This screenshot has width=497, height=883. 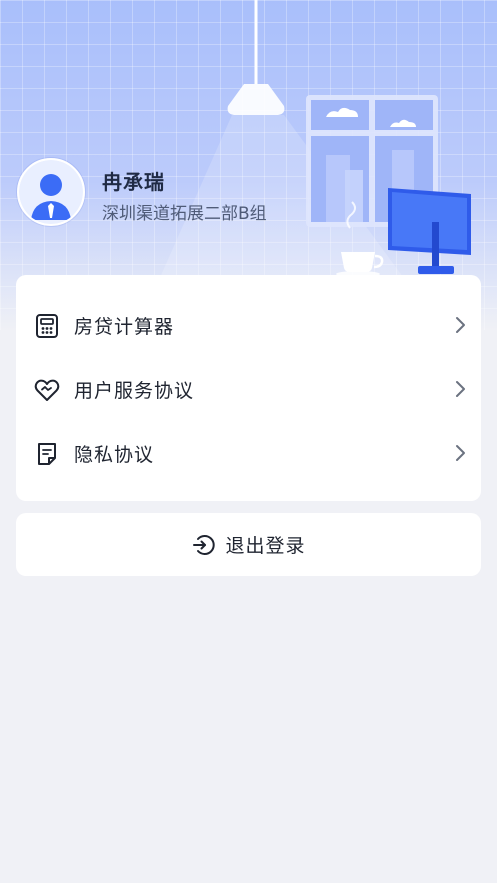 I want to click on user-department: 深圳渠道拓展二部B组, so click(x=184, y=214).